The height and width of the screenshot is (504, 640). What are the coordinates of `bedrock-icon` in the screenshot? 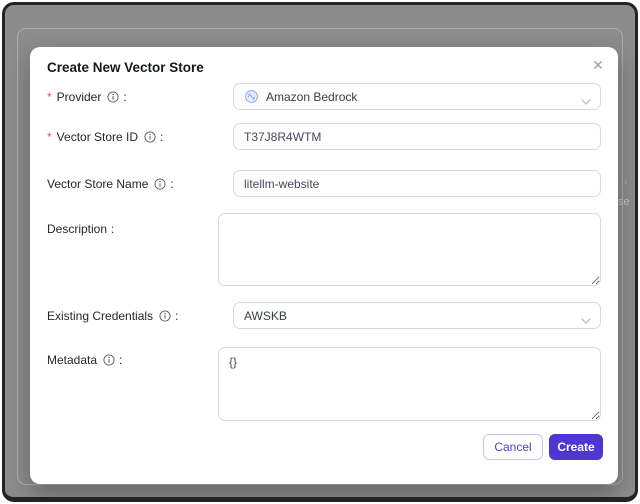 It's located at (251, 96).